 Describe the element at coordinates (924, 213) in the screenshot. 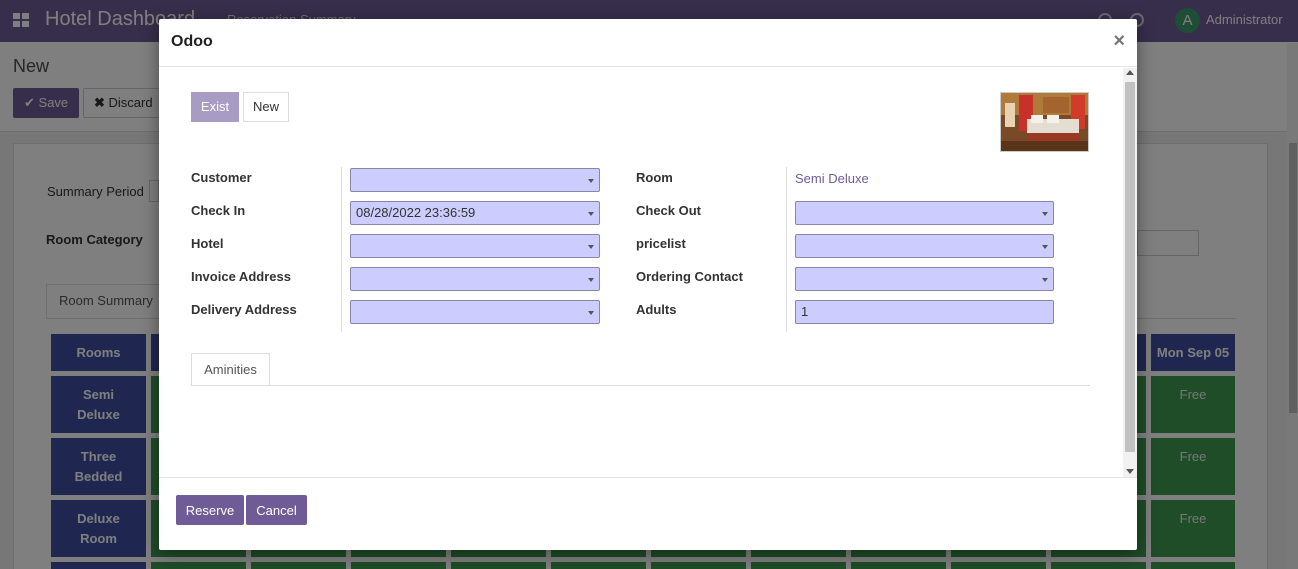

I see `check-out-field` at that location.